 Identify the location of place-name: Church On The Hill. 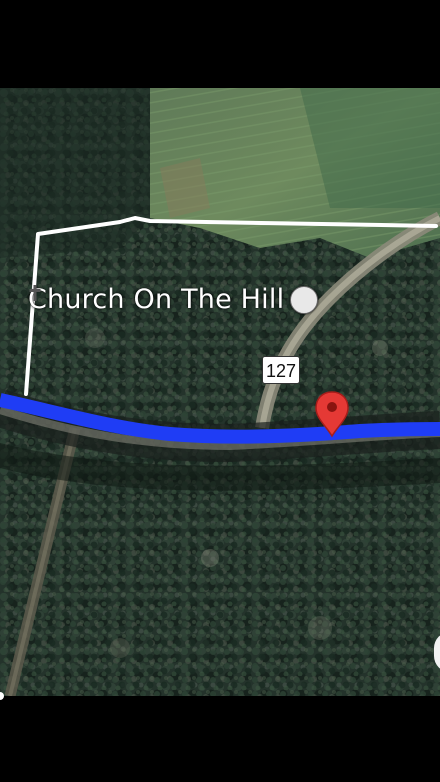
(156, 299).